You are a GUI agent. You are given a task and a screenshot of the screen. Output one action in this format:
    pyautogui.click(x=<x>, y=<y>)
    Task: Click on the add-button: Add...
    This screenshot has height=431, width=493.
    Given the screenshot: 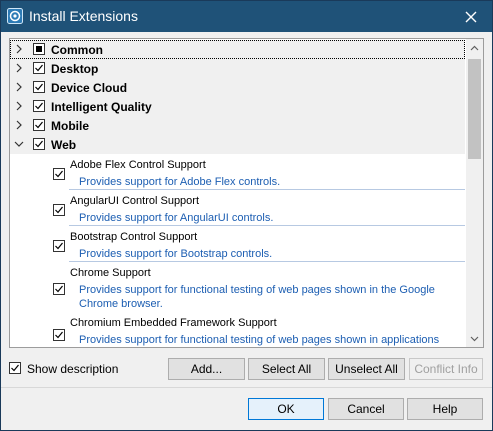 What is the action you would take?
    pyautogui.click(x=206, y=369)
    